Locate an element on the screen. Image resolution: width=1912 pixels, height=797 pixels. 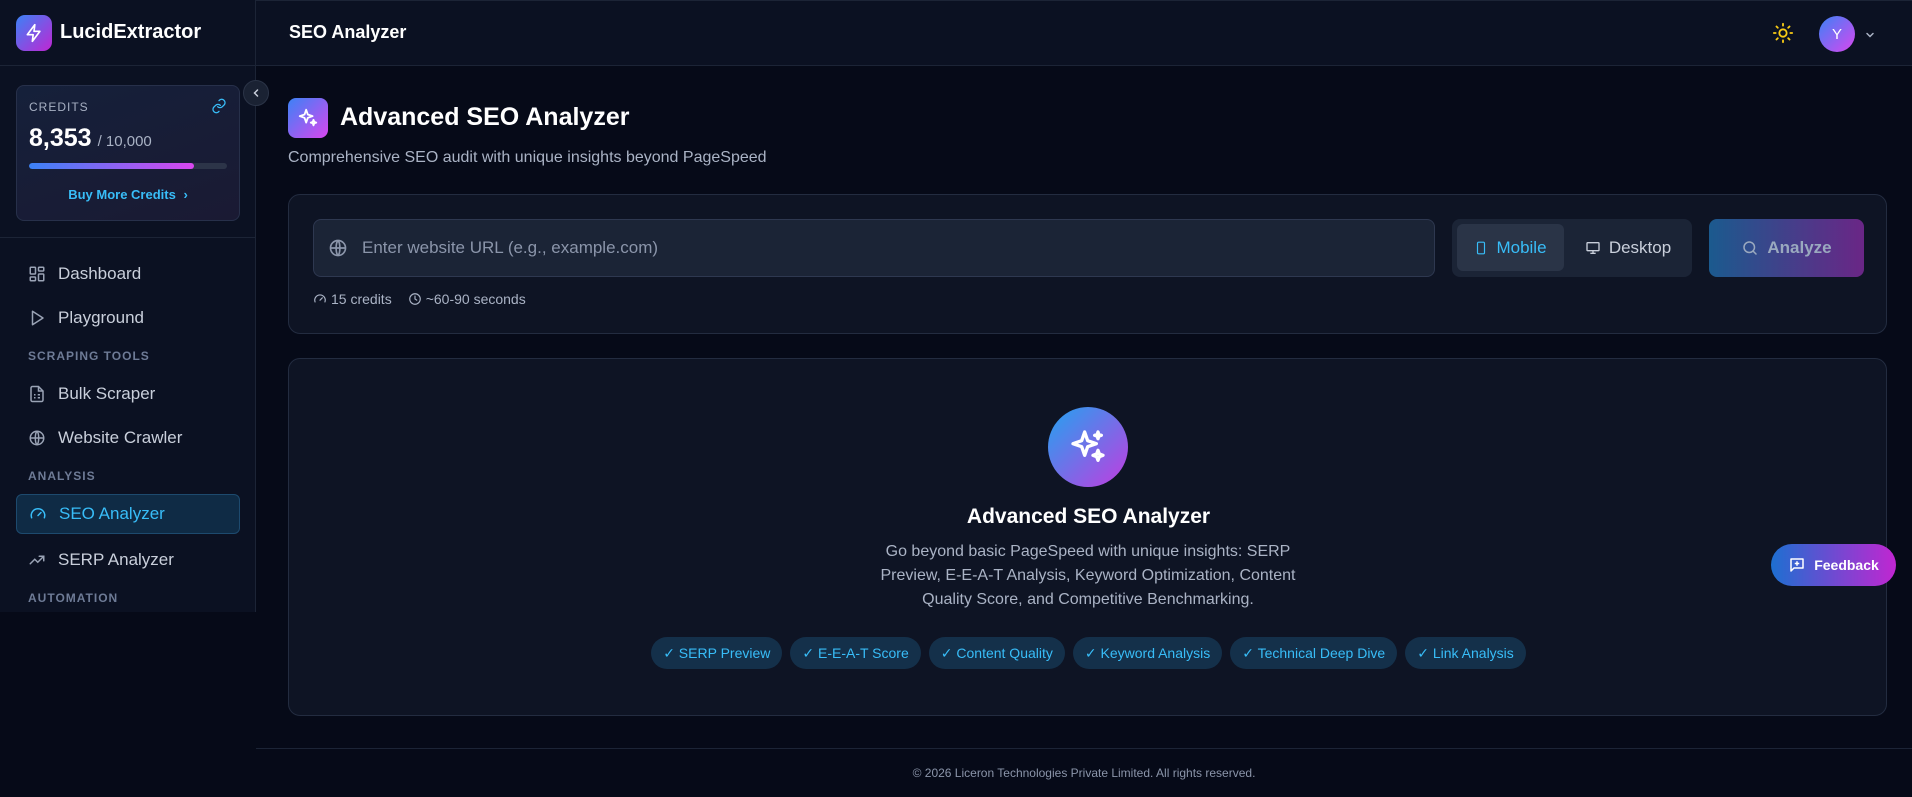
device-mobile-label: Mobile is located at coordinates (1521, 247).